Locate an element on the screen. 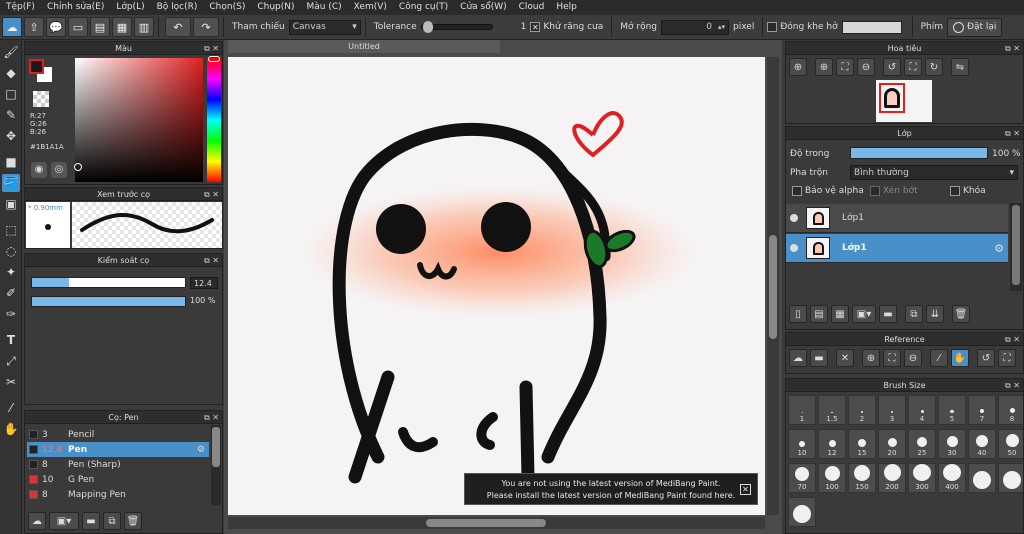  tolerance-slider is located at coordinates (456, 27).